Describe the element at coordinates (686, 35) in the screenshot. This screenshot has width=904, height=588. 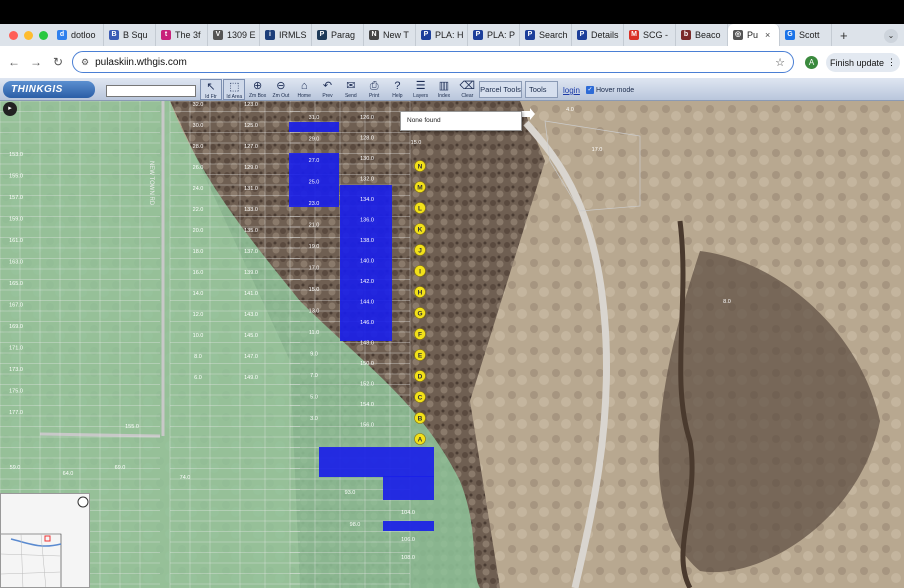
I see `tab-favicon-icon: b` at that location.